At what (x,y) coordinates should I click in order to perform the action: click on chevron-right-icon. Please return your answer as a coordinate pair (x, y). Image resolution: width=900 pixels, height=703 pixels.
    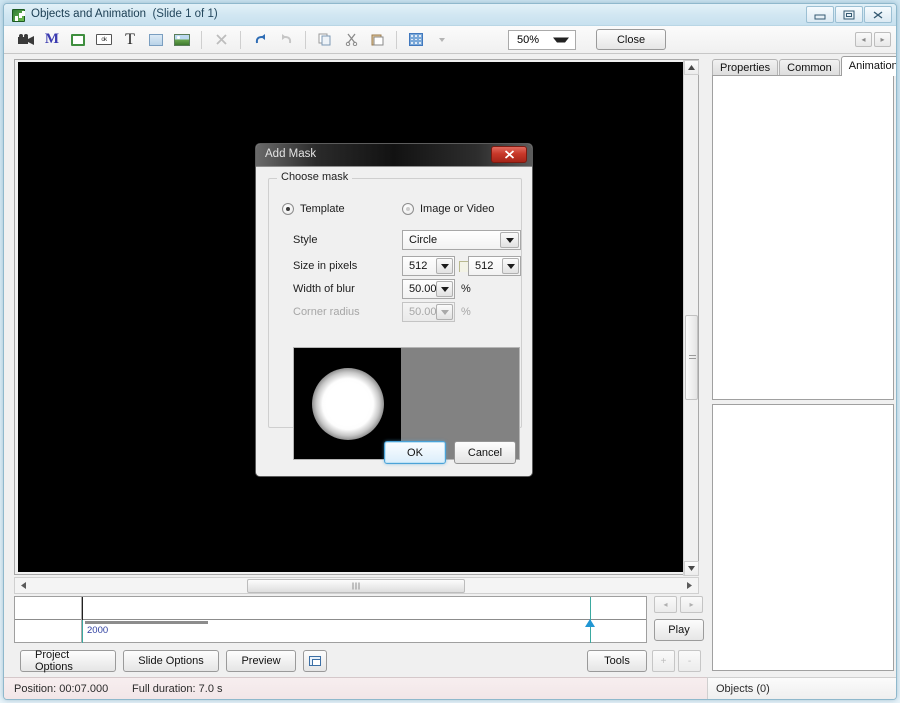
    Looking at the image, I should click on (689, 585).